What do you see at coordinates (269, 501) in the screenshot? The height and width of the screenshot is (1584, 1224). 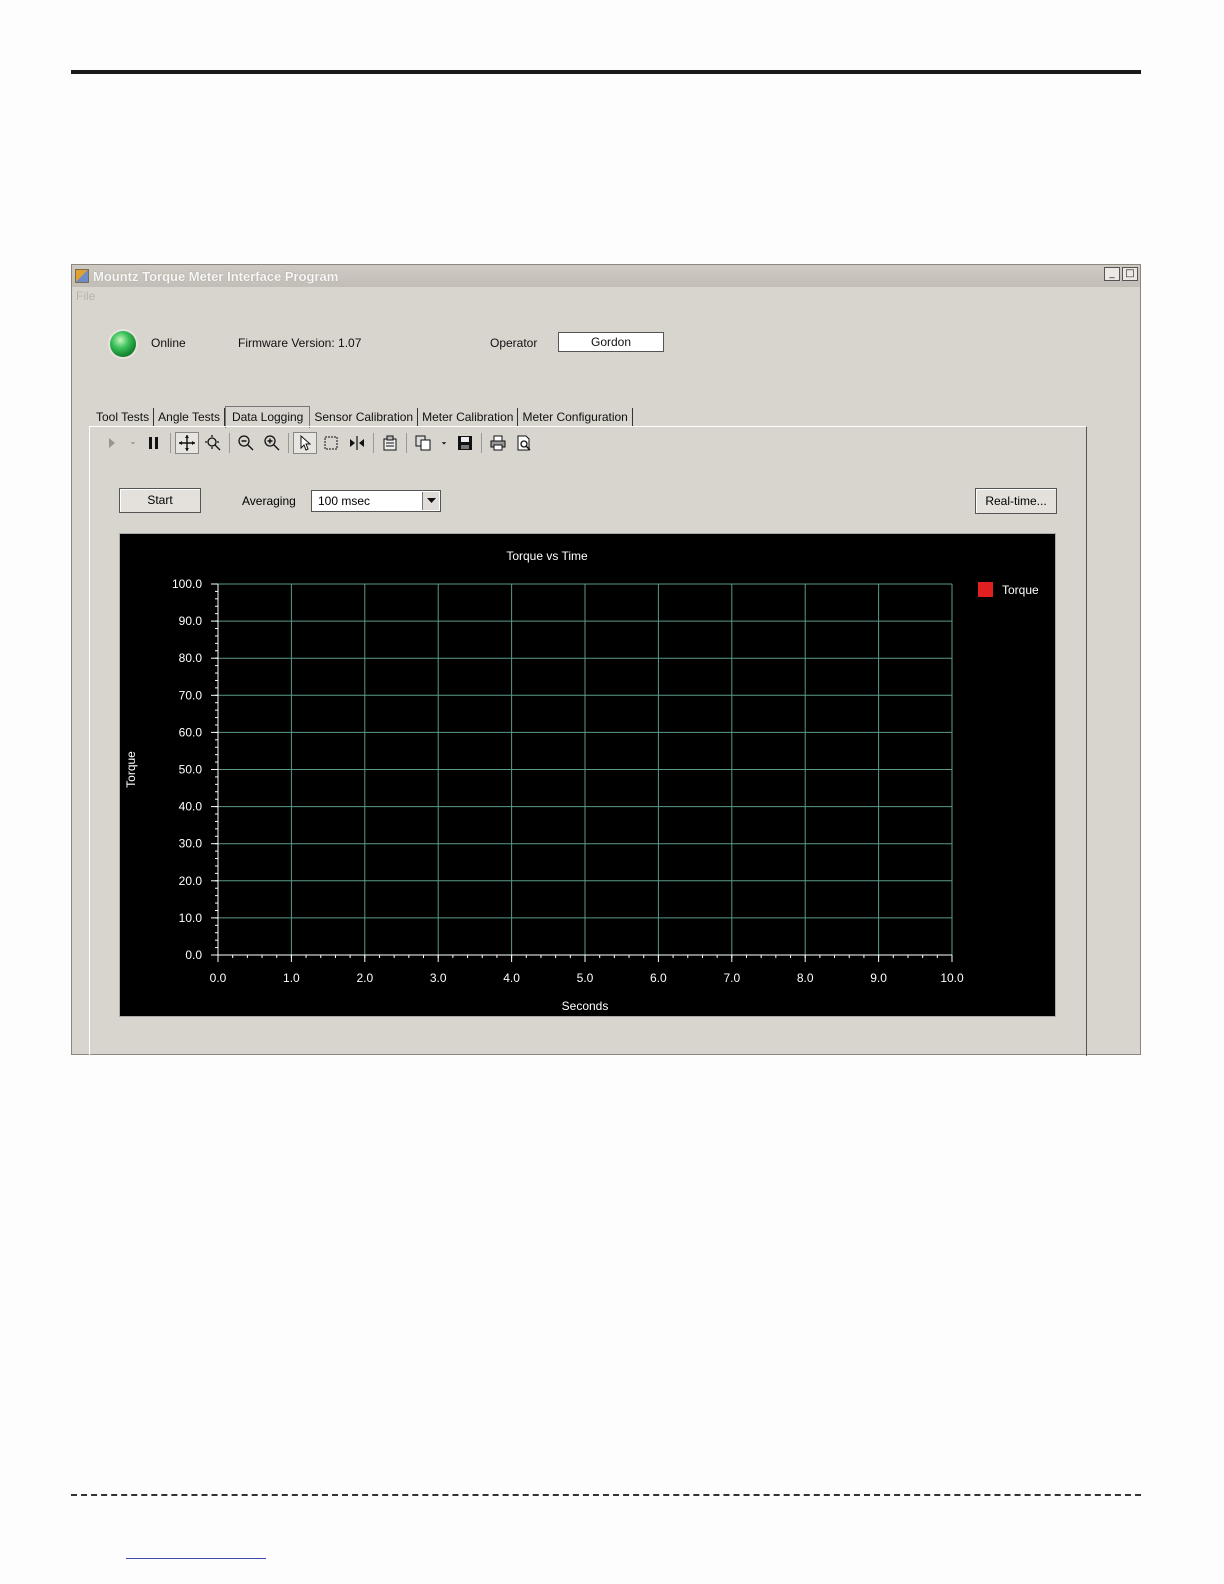 I see `averaging-label: Averaging` at bounding box center [269, 501].